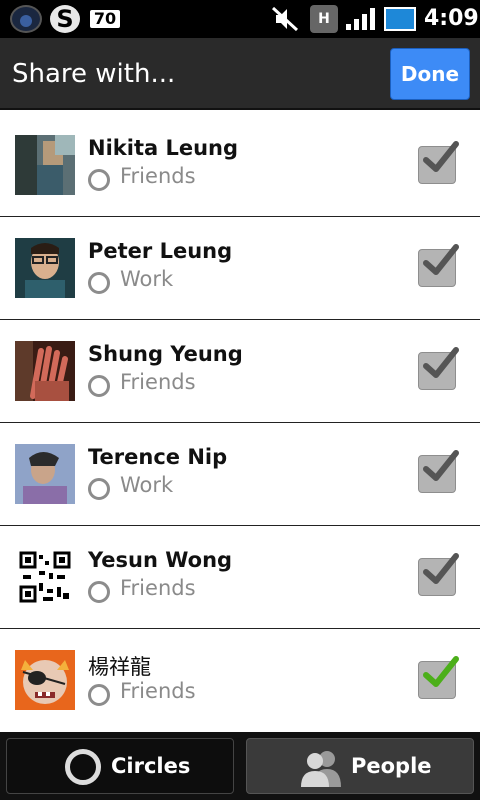 This screenshot has width=480, height=800. I want to click on contact-row: Yesun Wong Friends, so click(240, 577).